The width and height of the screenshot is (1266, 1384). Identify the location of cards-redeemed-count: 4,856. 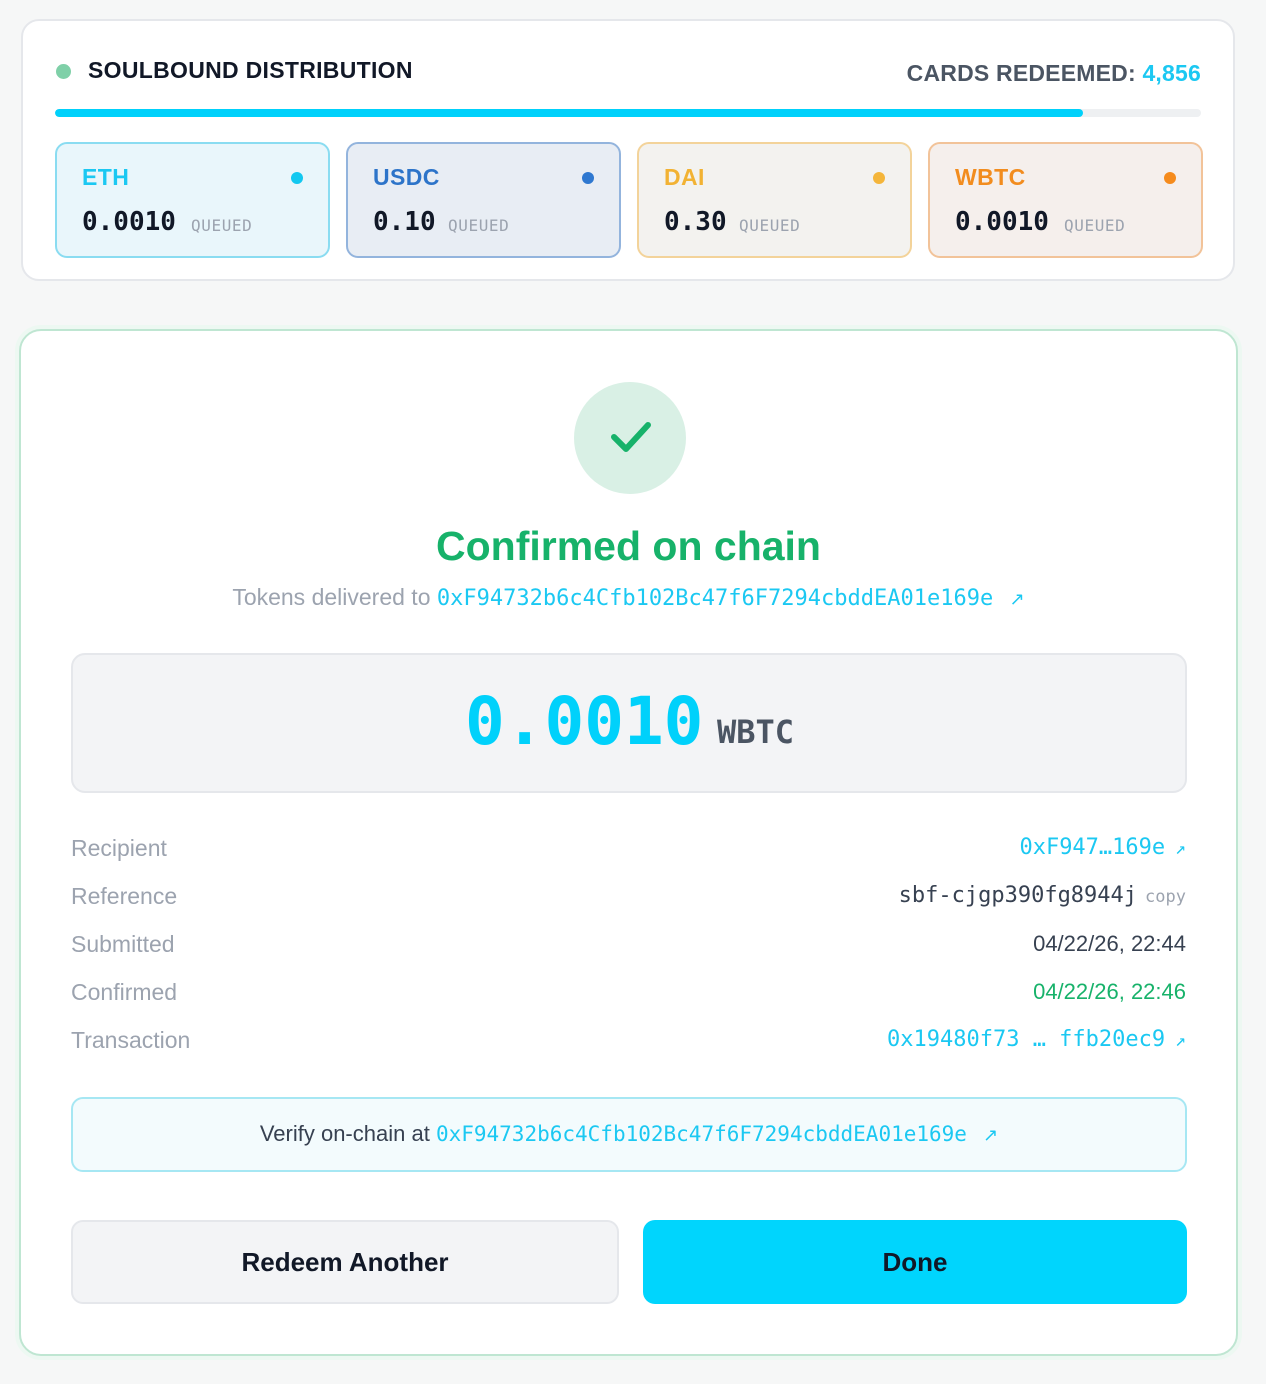
(1171, 73).